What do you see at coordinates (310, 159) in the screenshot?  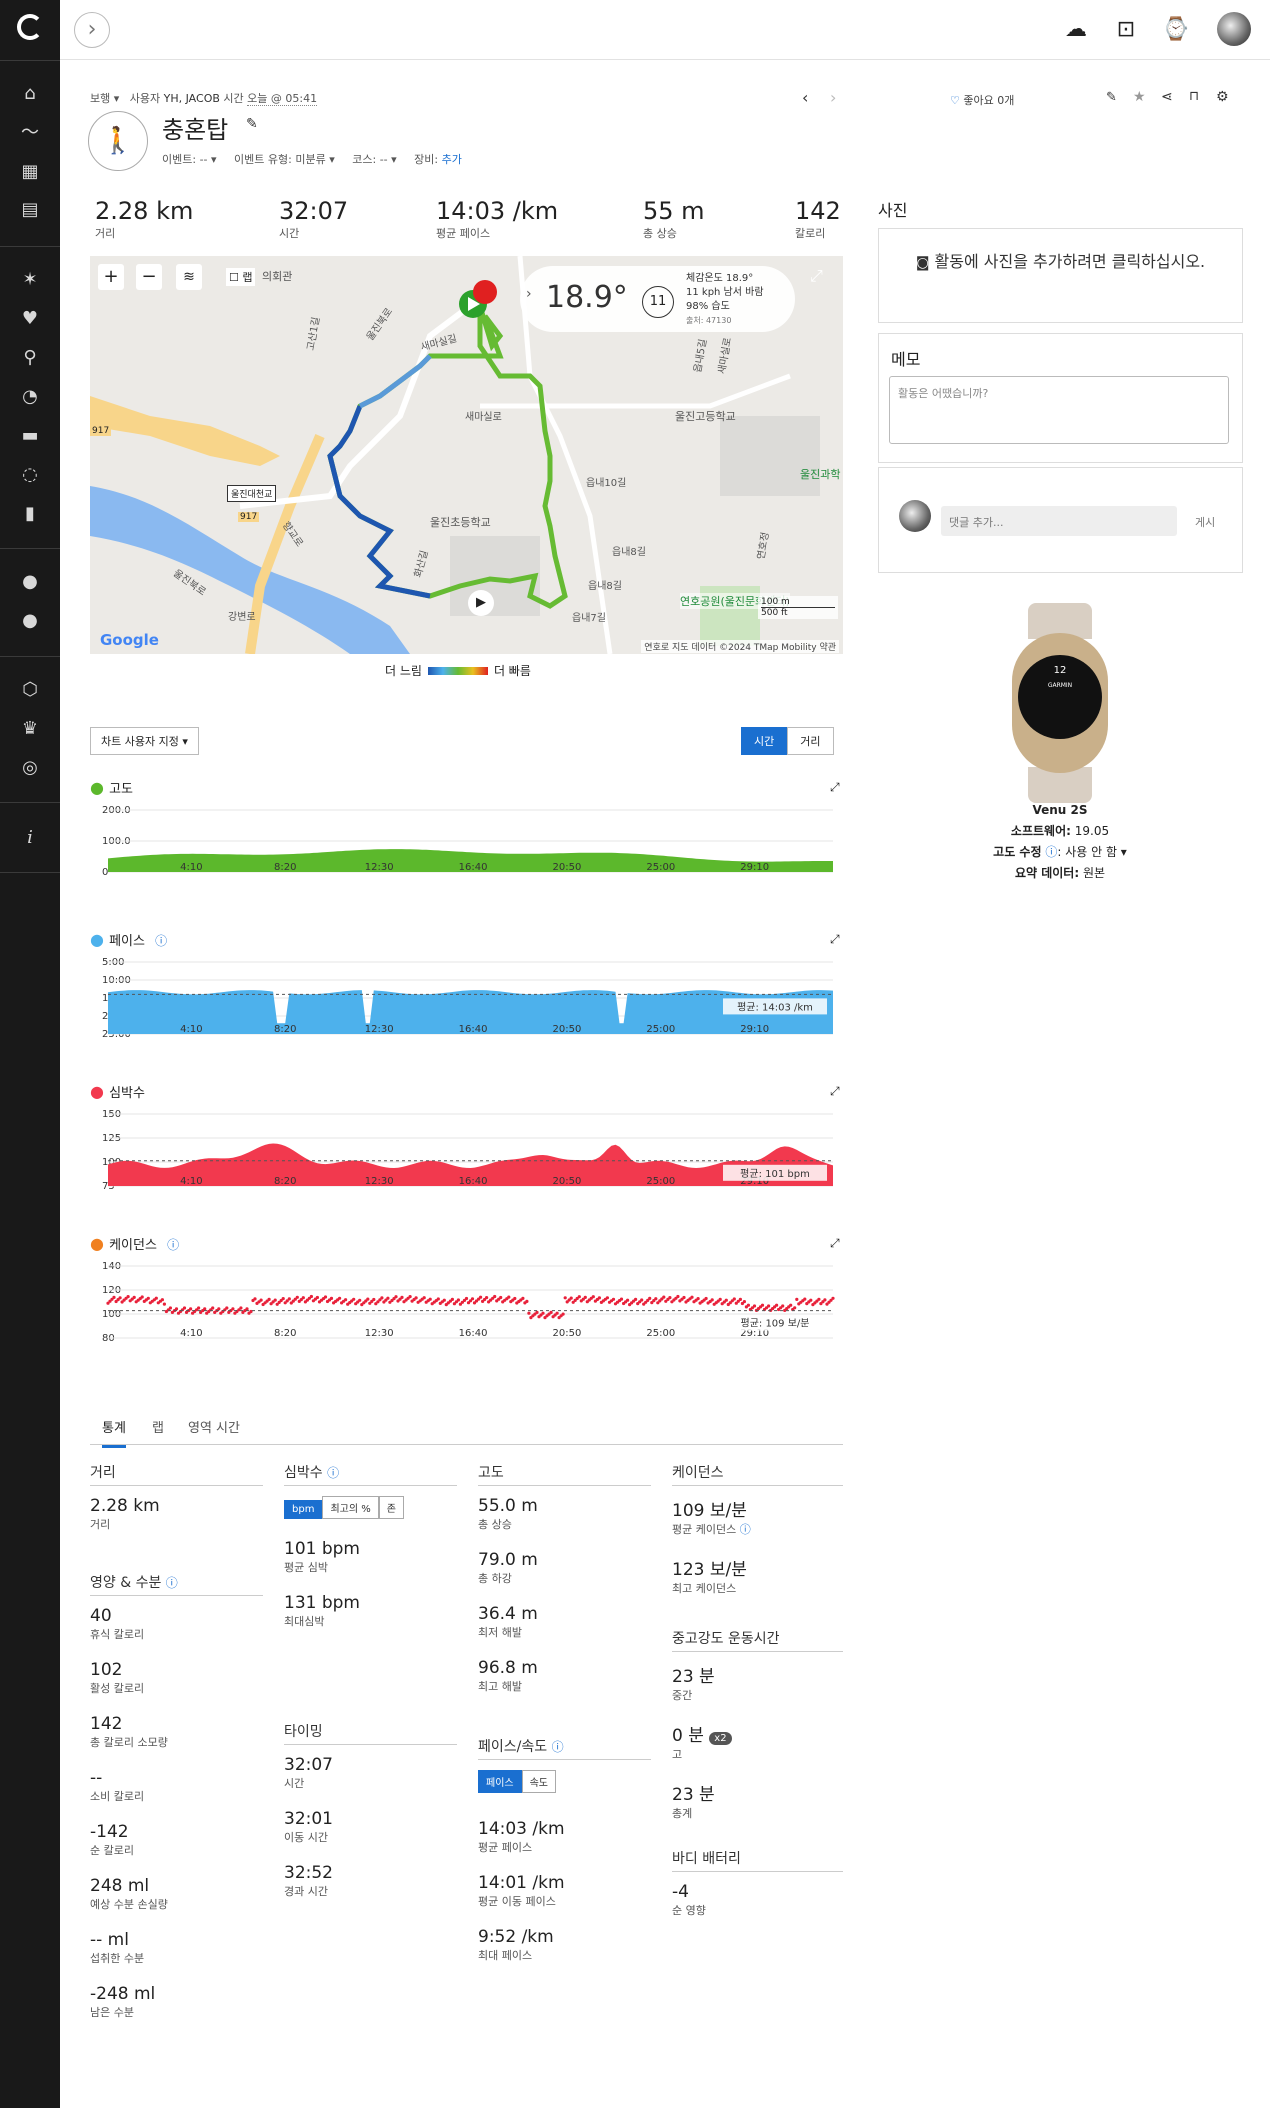 I see `event-type-select: 미분류` at bounding box center [310, 159].